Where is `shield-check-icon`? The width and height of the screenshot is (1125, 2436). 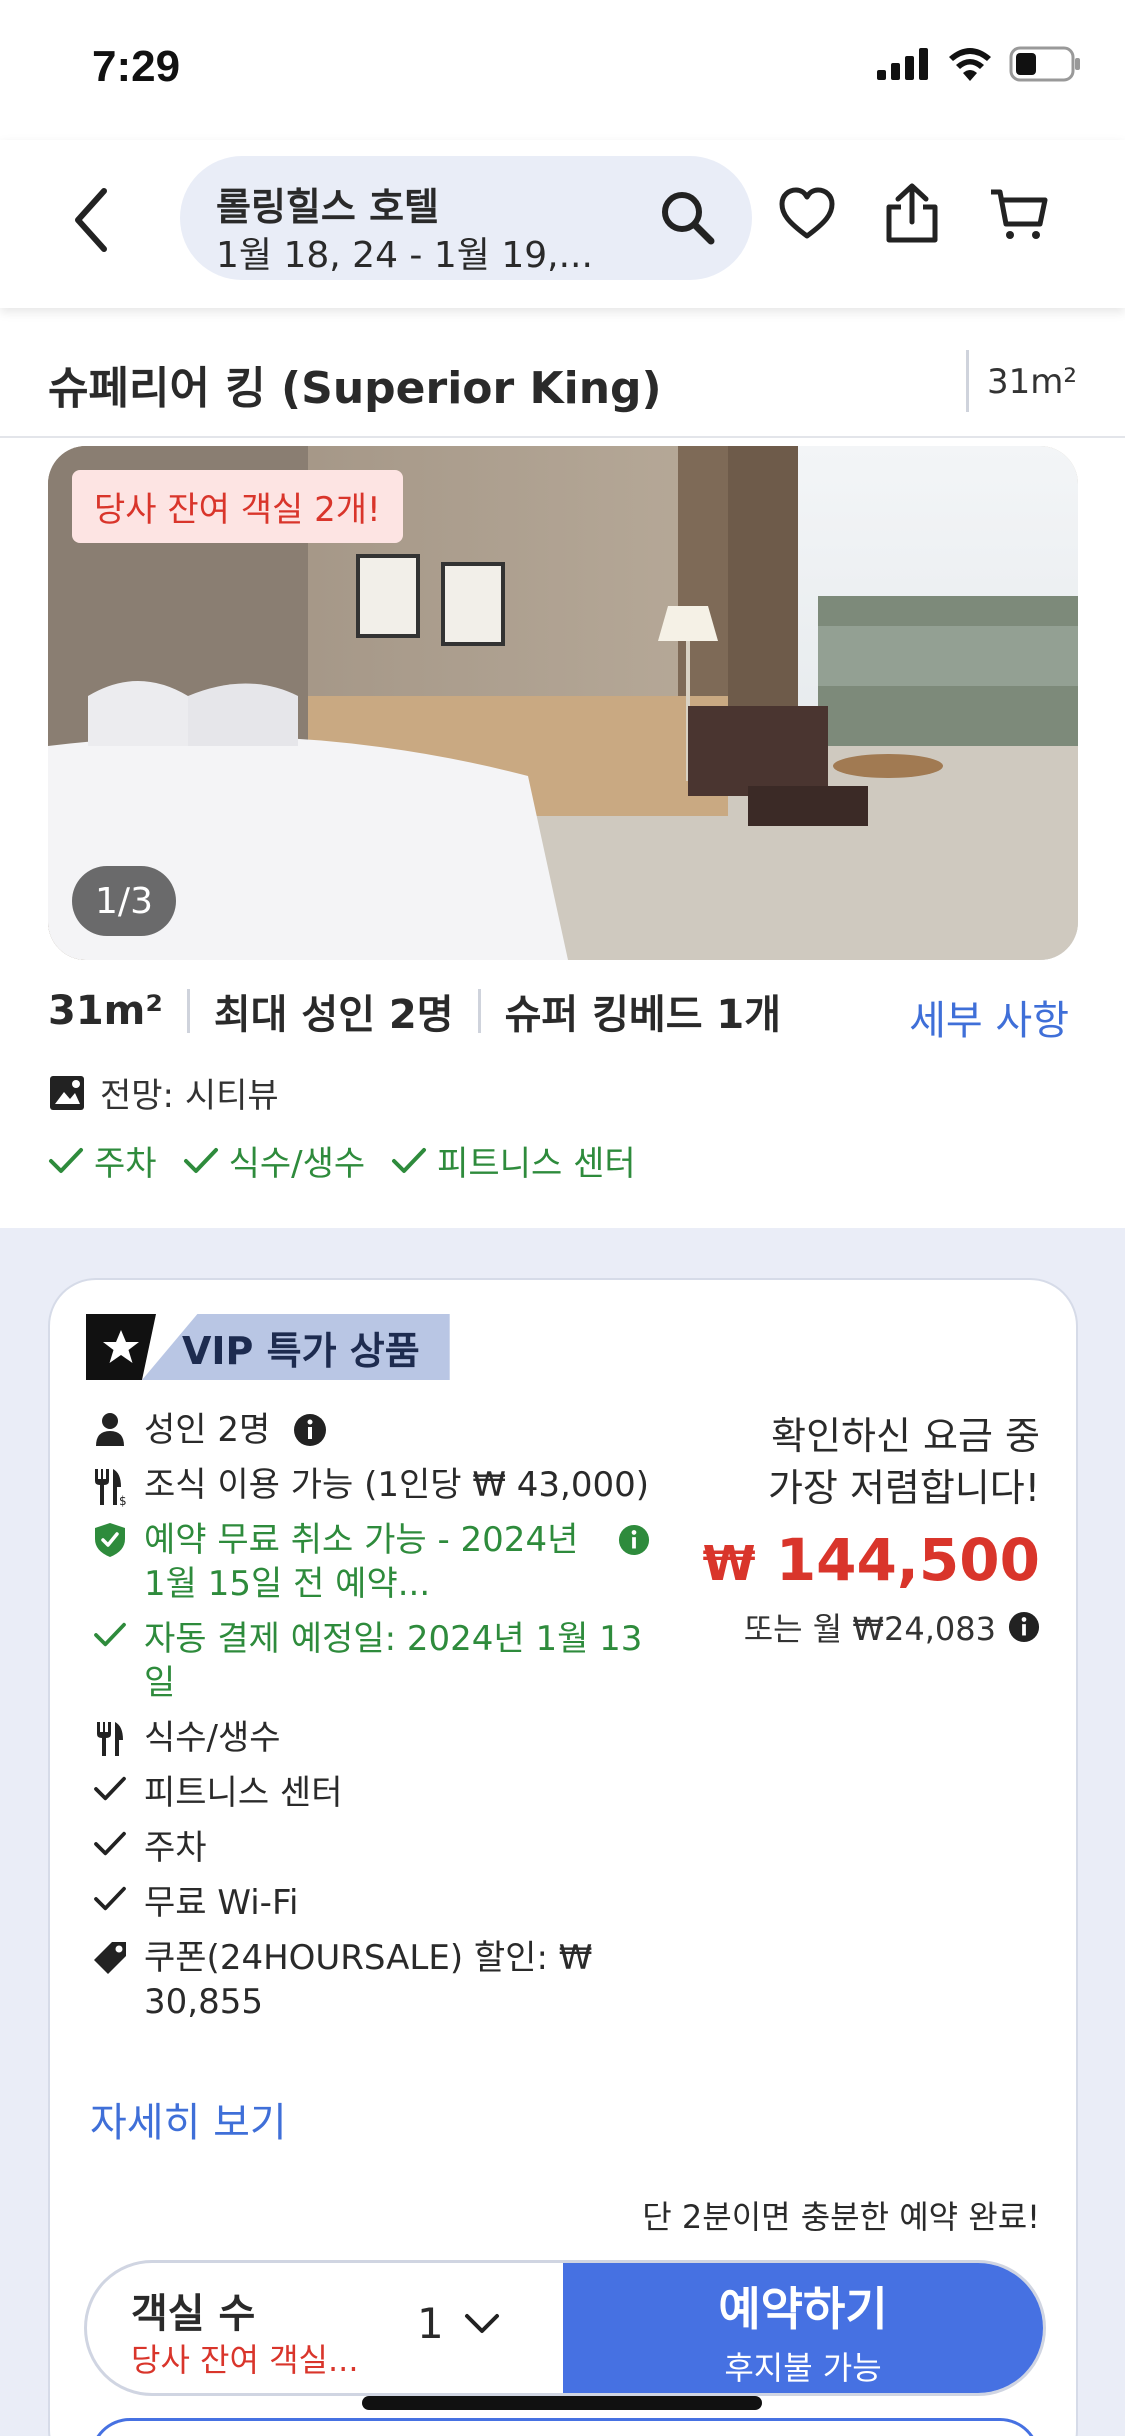
shield-check-icon is located at coordinates (110, 1540).